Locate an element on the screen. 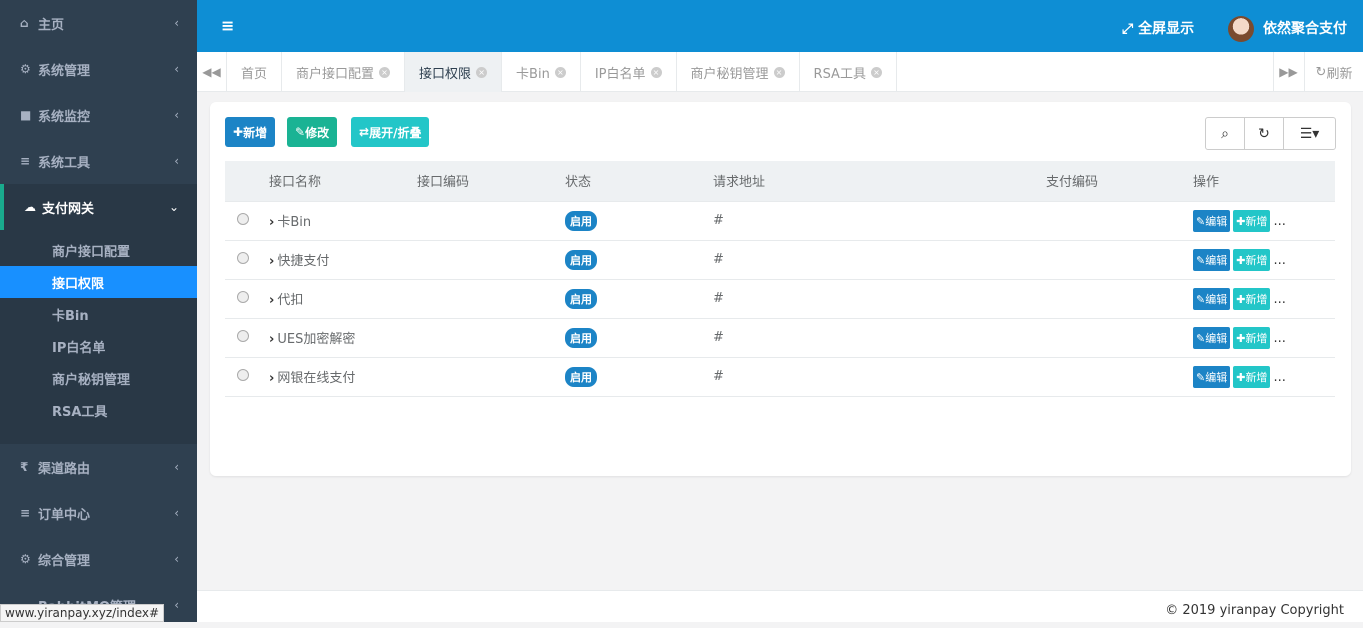  edit-button: ✎ 修改 is located at coordinates (312, 132).